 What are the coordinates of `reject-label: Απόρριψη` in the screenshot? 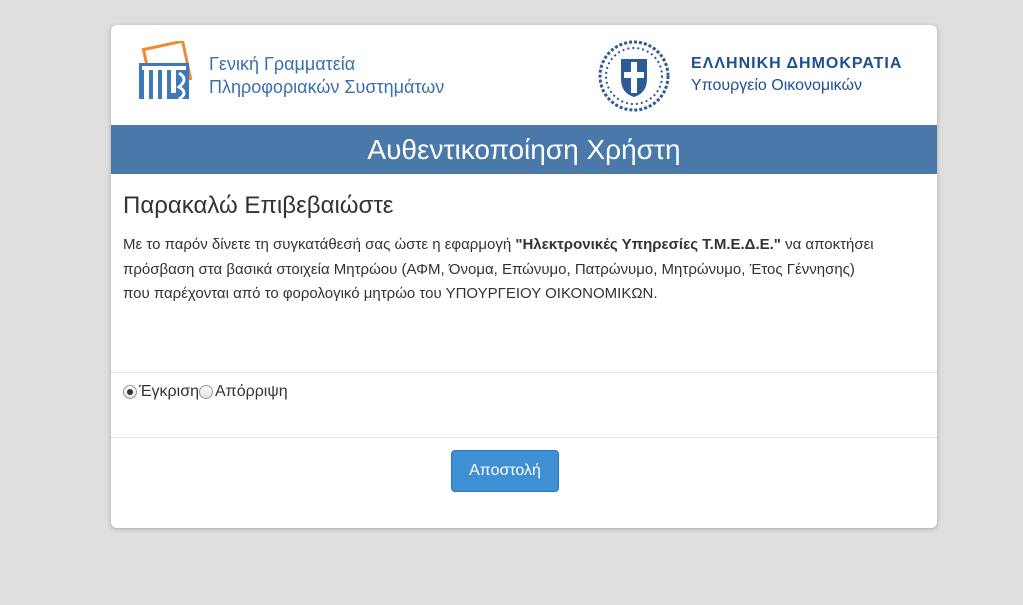 It's located at (251, 391).